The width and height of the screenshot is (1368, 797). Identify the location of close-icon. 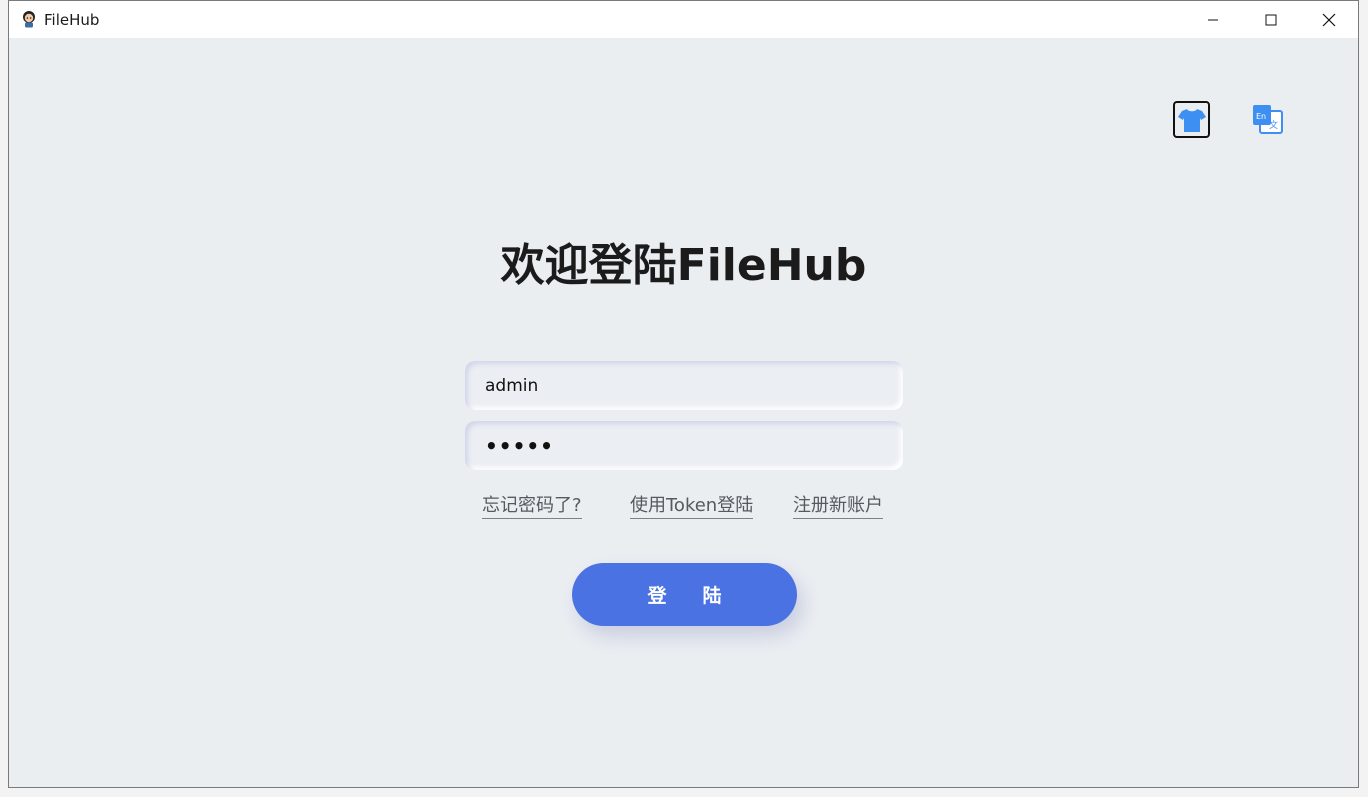
(1329, 19).